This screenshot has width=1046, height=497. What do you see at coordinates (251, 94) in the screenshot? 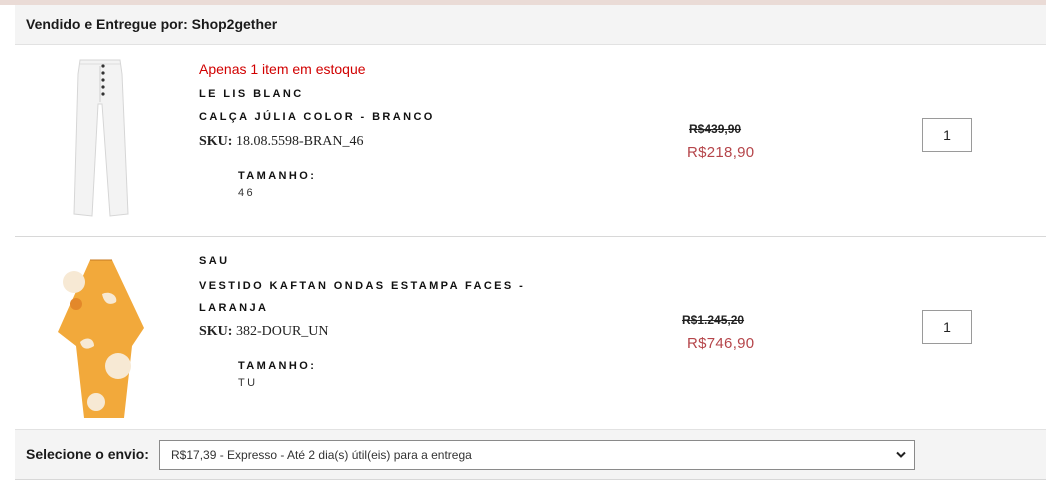
I see `product-brand: LE LIS BLANC` at bounding box center [251, 94].